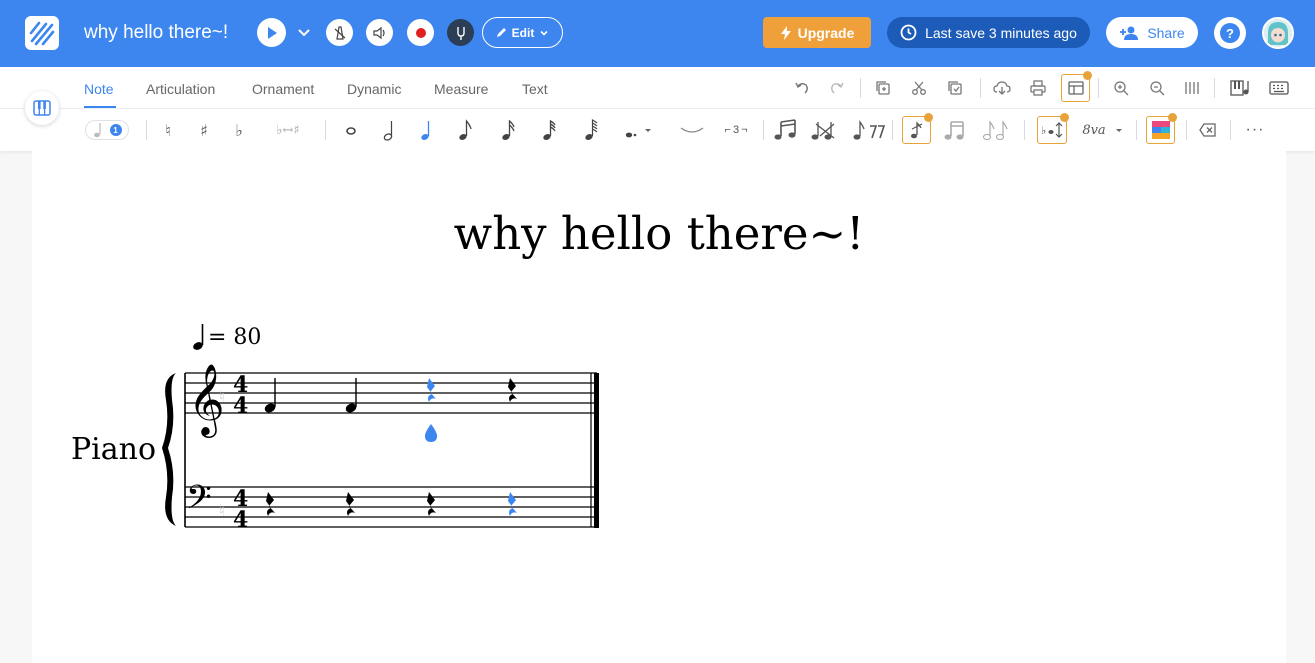  I want to click on bass-ghost-natural: ♮, so click(222, 510).